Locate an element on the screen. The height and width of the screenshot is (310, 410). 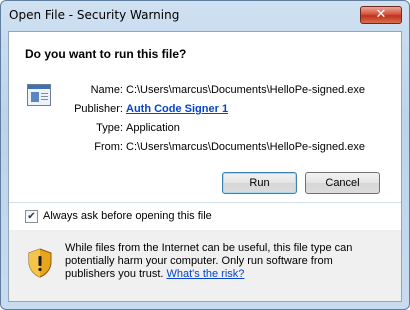
divider is located at coordinates (205, 202).